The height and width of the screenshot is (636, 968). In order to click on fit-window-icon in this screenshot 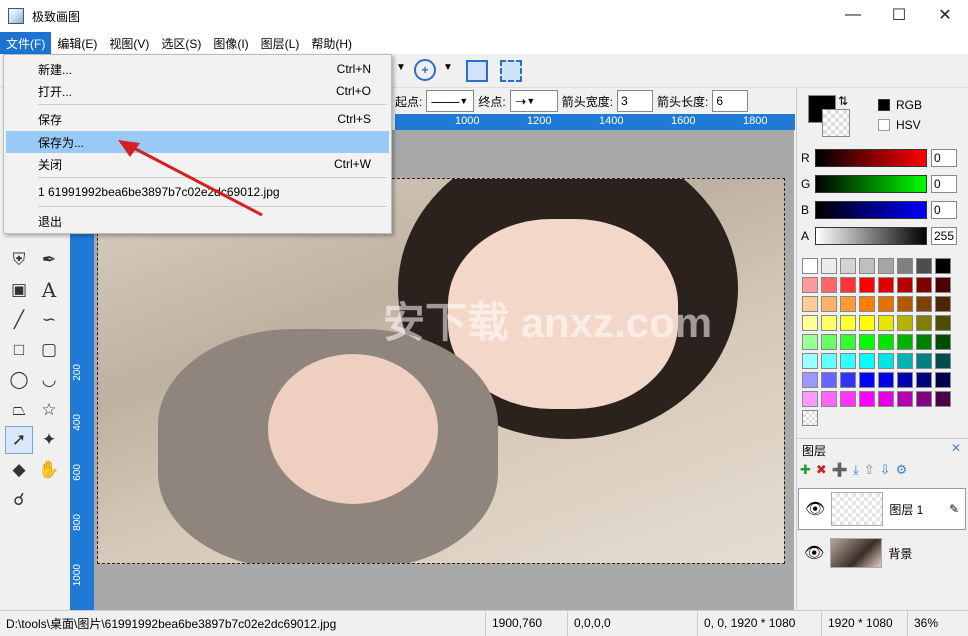, I will do `click(477, 71)`.